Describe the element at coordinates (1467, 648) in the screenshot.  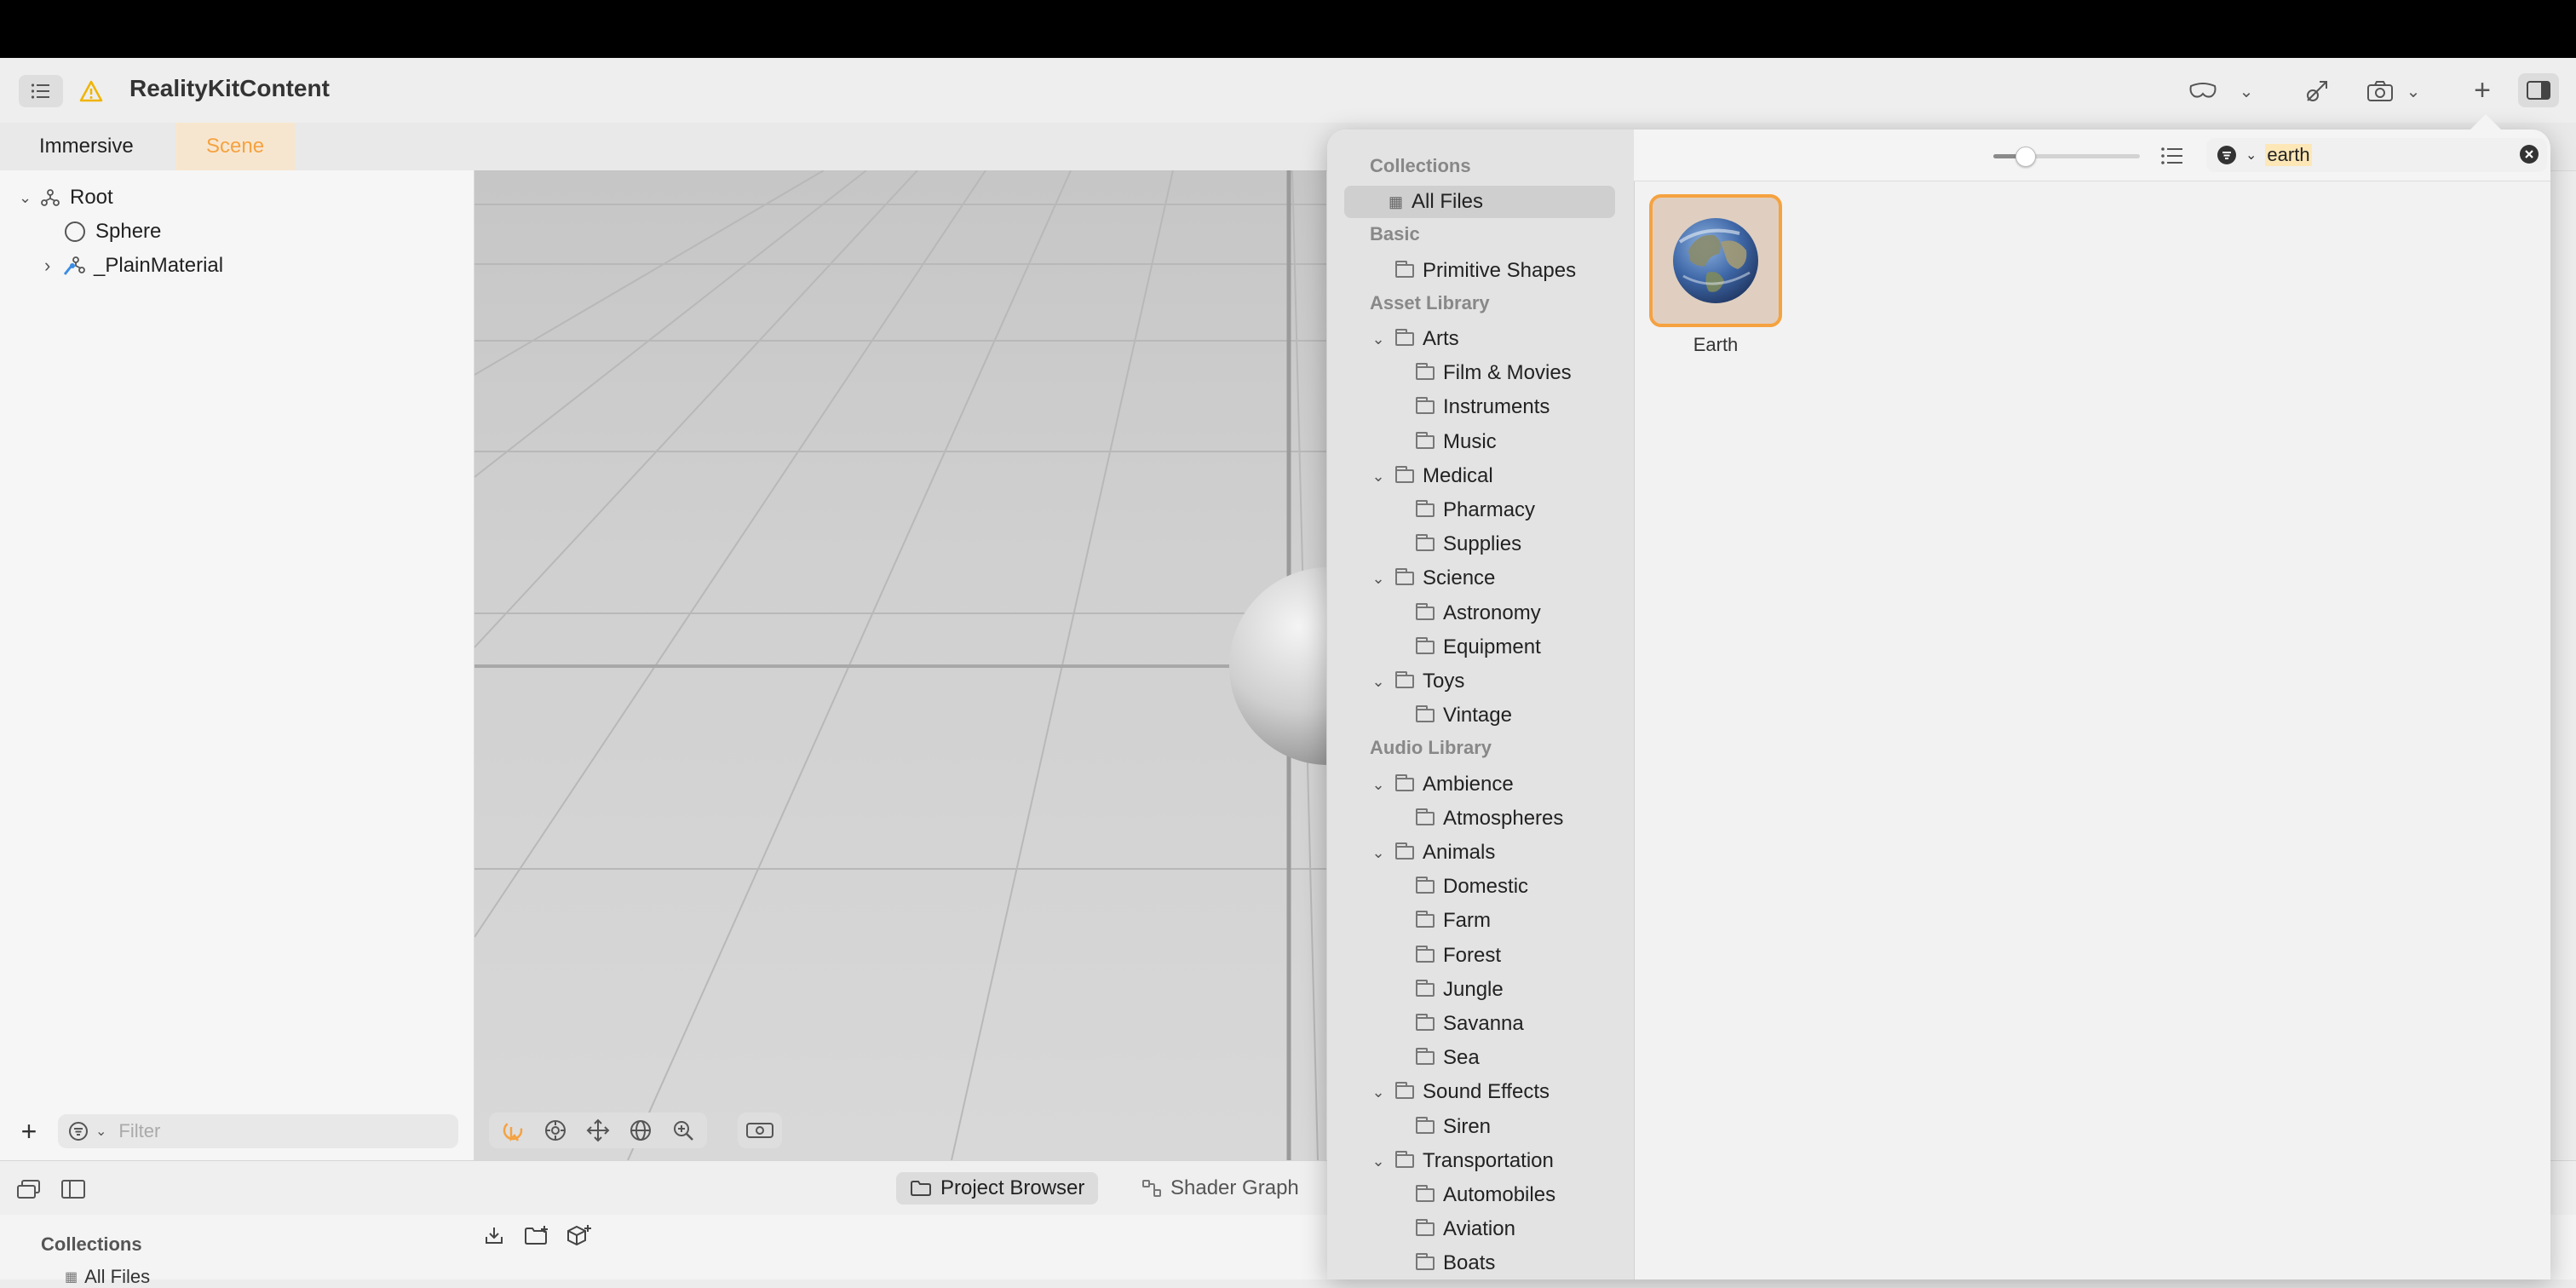
I see `library-item-equipment: Equipment` at that location.